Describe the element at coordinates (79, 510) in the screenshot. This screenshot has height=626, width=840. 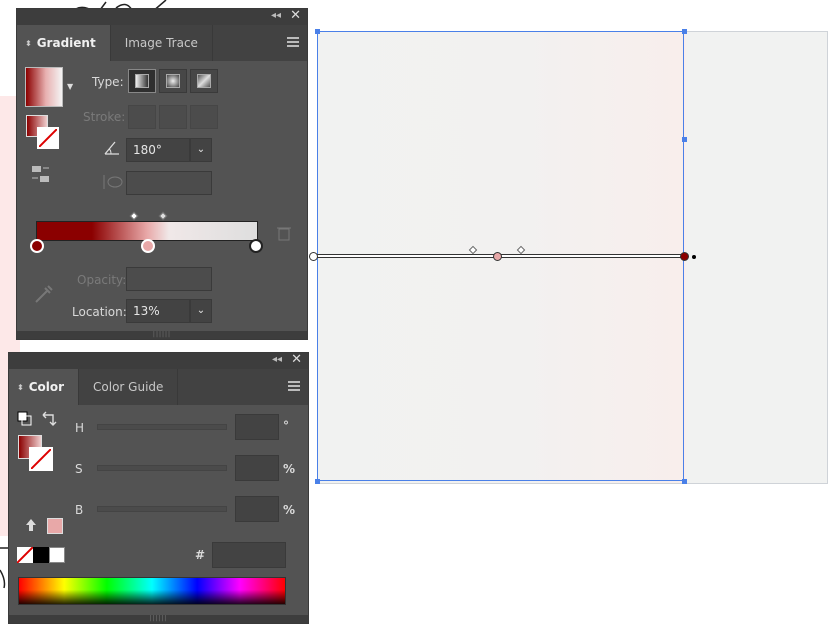
I see `brightness-label: B` at that location.